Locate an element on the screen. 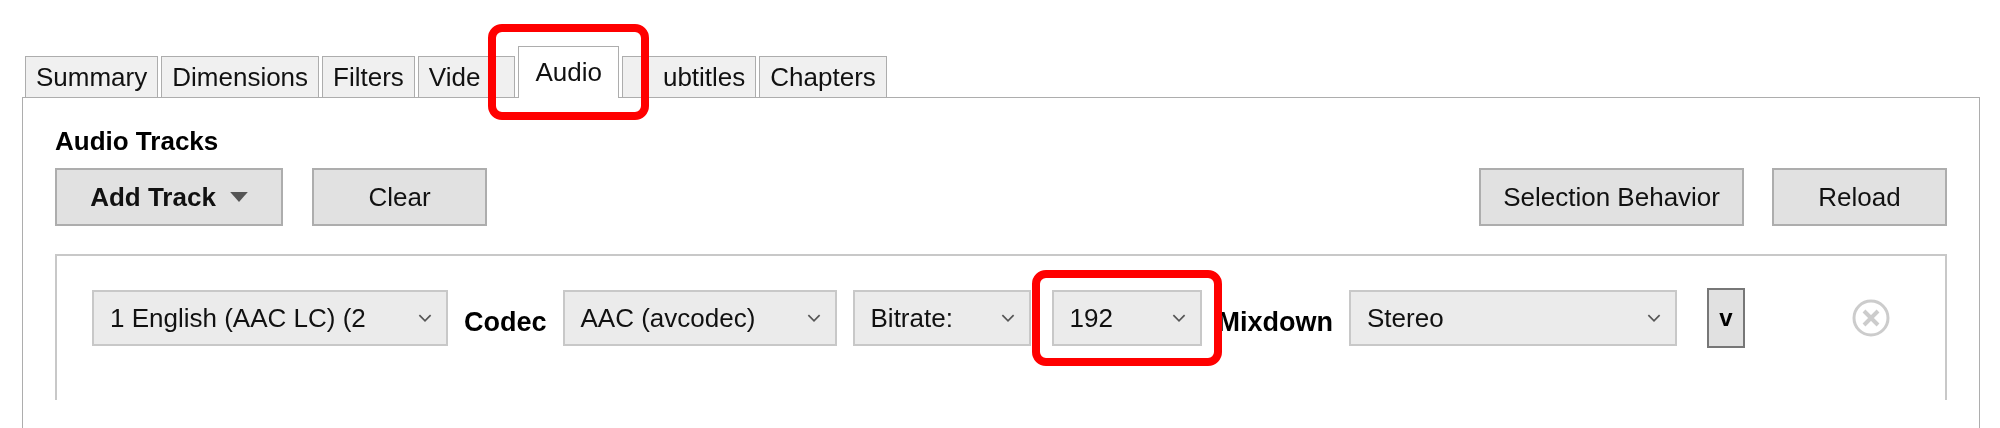  add-track-button: Add Track is located at coordinates (169, 197).